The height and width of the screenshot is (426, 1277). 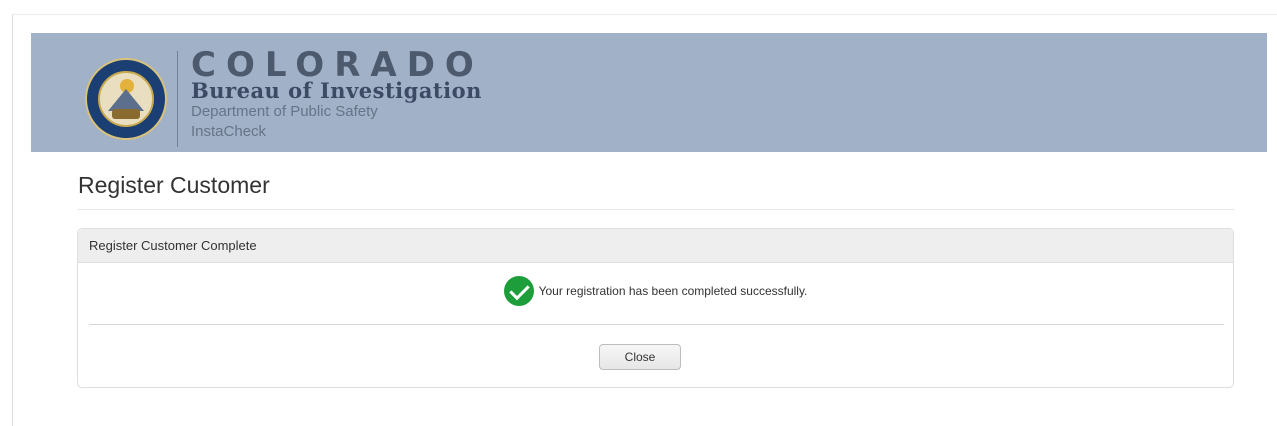 I want to click on seal-emblem, so click(x=126, y=99).